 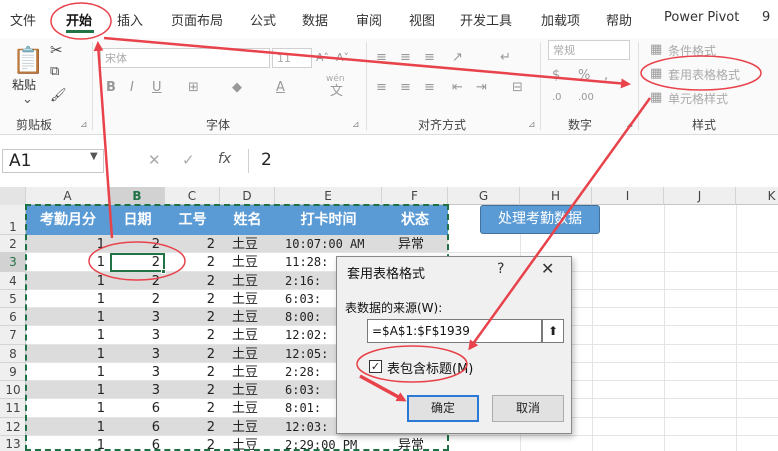 What do you see at coordinates (429, 88) in the screenshot?
I see `align-right-icon: ≡` at bounding box center [429, 88].